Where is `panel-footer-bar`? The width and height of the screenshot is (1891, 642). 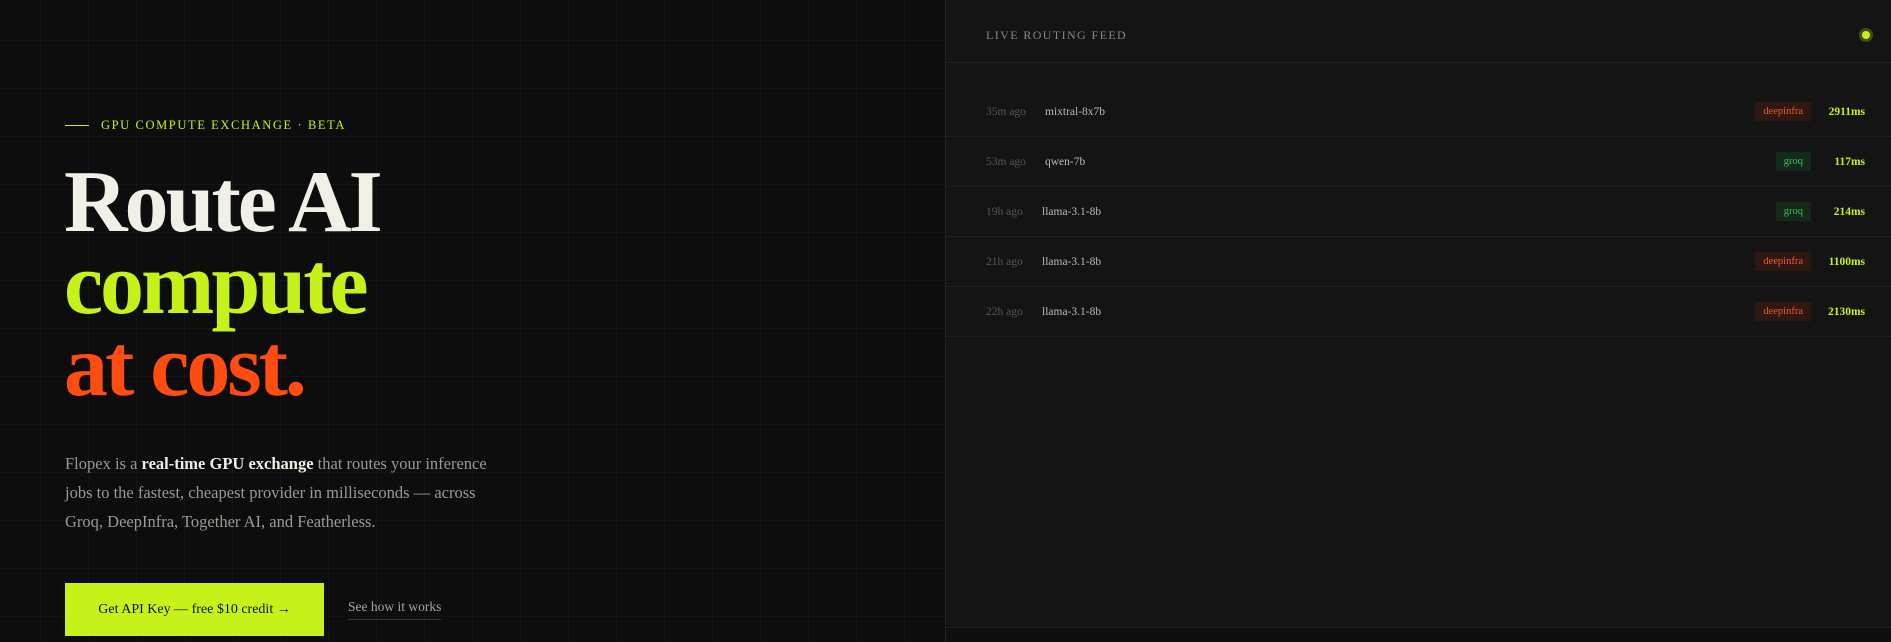 panel-footer-bar is located at coordinates (1418, 634).